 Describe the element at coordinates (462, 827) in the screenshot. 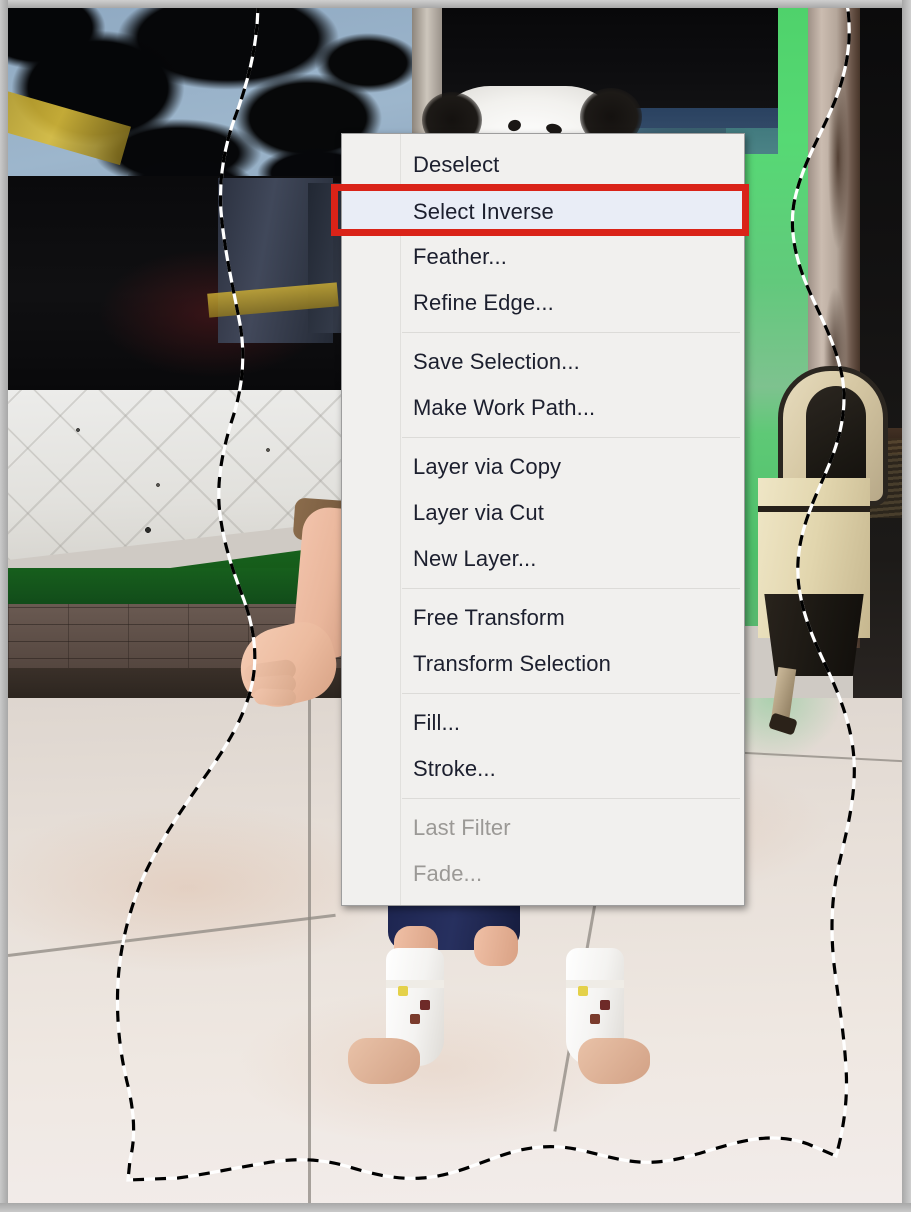

I see `menu-item-last-filter: Last Filter` at that location.